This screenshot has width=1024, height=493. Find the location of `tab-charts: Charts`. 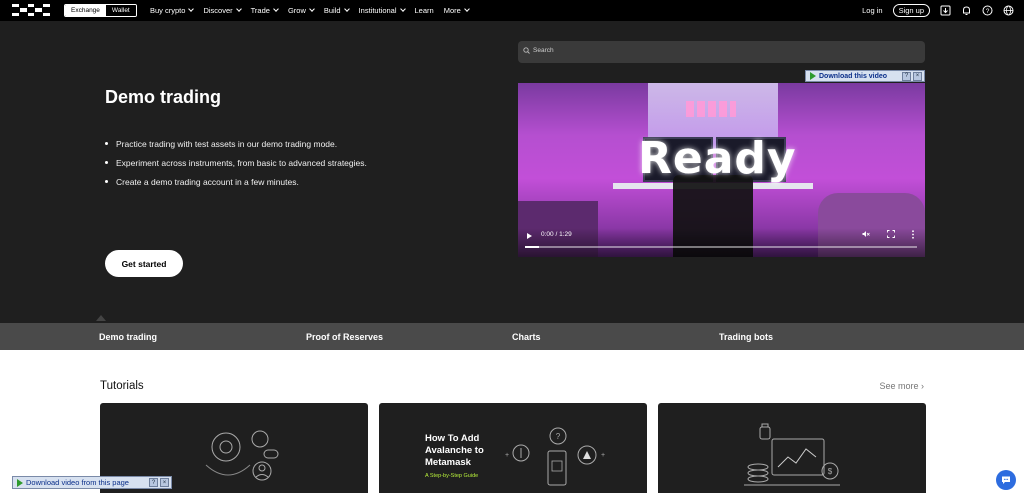

tab-charts: Charts is located at coordinates (526, 337).